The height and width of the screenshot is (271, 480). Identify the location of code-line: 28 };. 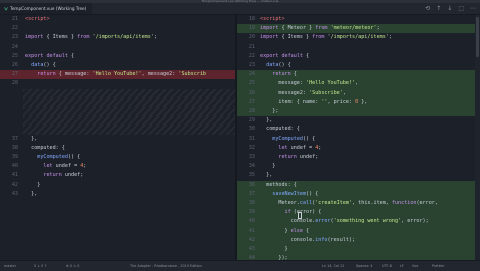
(356, 112).